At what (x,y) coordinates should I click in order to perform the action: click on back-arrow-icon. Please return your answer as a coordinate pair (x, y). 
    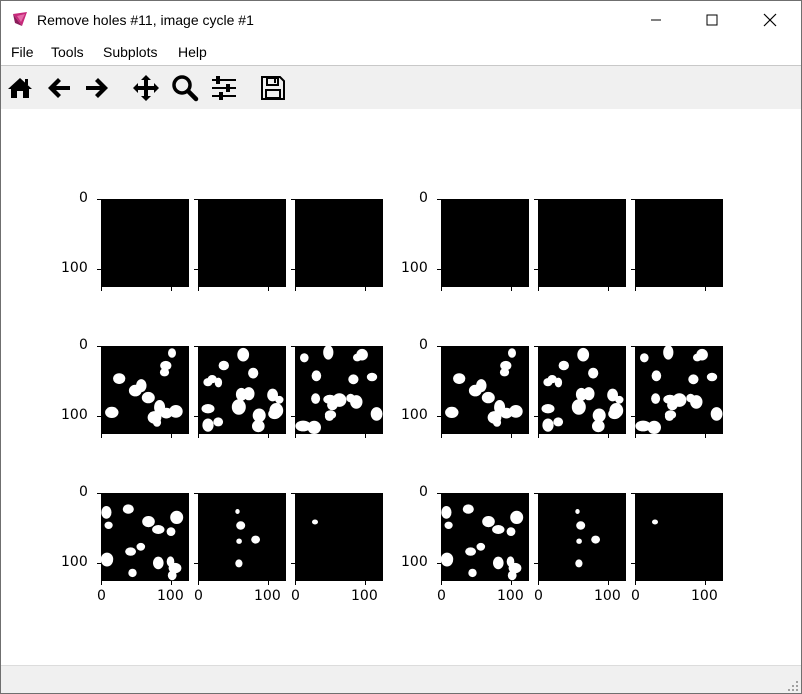
    Looking at the image, I should click on (59, 88).